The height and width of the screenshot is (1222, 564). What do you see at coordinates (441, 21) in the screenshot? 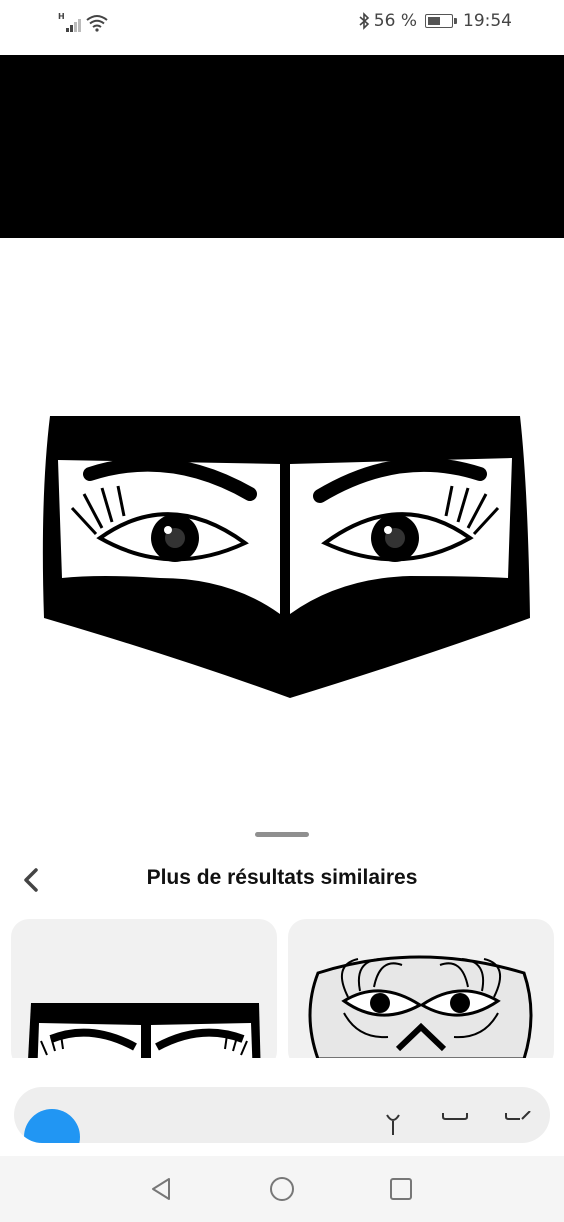
I see `battery-icon` at bounding box center [441, 21].